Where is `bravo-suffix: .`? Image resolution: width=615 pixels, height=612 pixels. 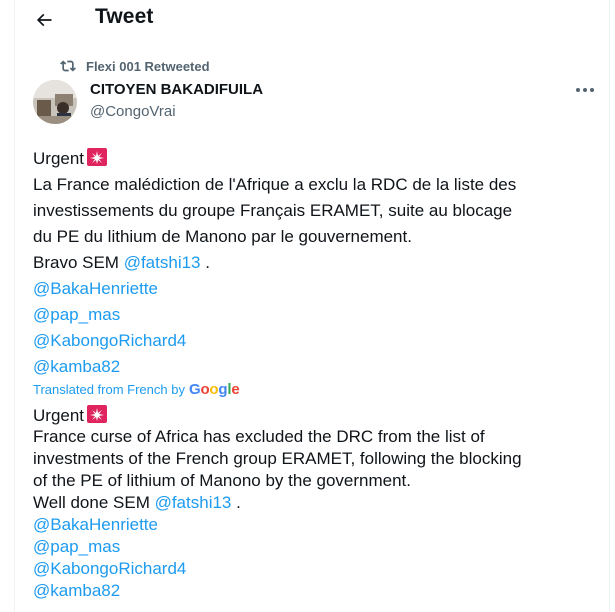
bravo-suffix: . is located at coordinates (205, 262).